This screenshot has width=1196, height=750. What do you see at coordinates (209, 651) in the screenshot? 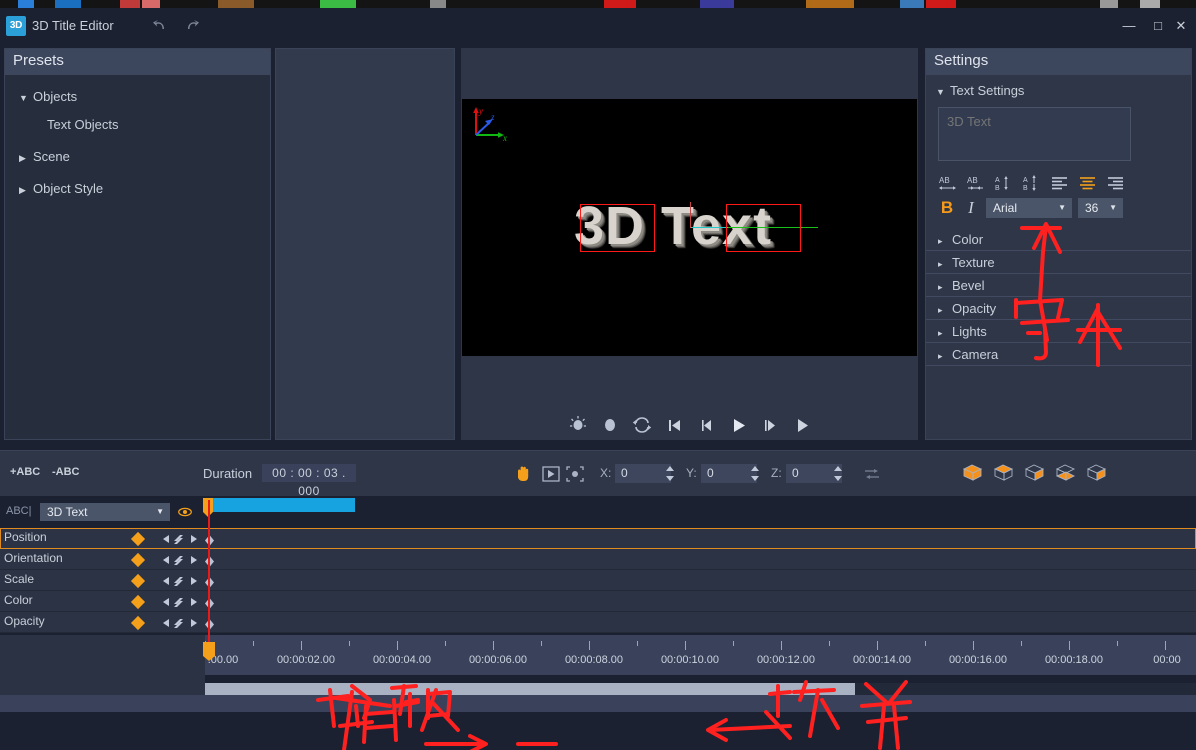
I see `playhead-handle` at bounding box center [209, 651].